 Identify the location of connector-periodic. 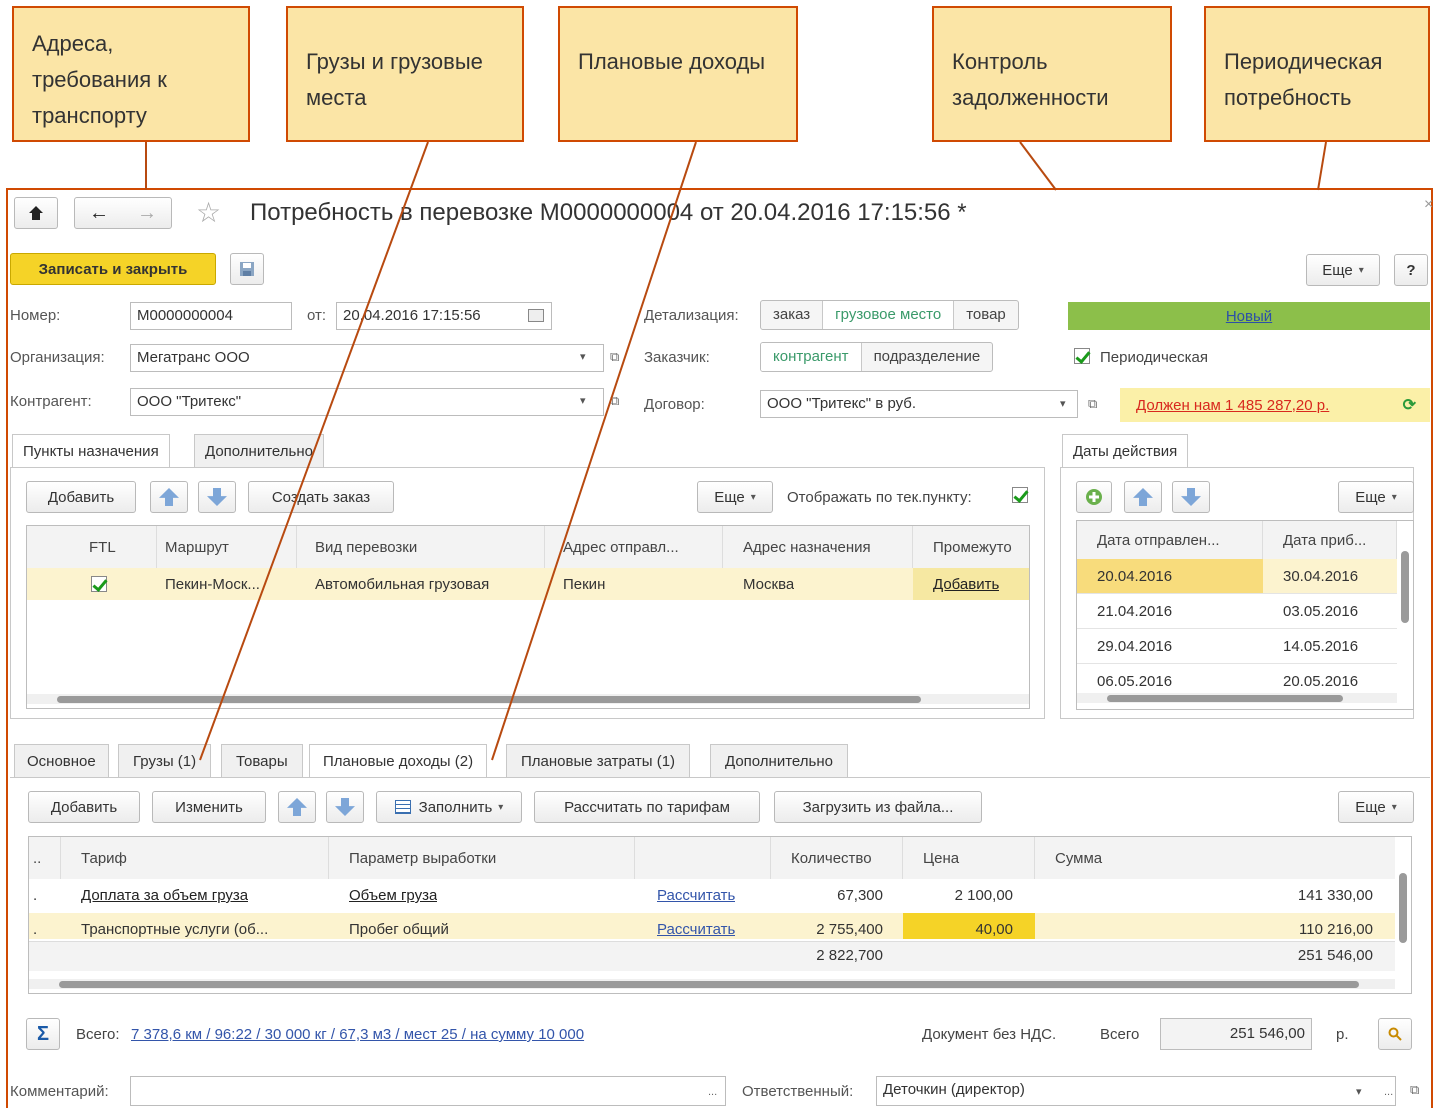
(1322, 166).